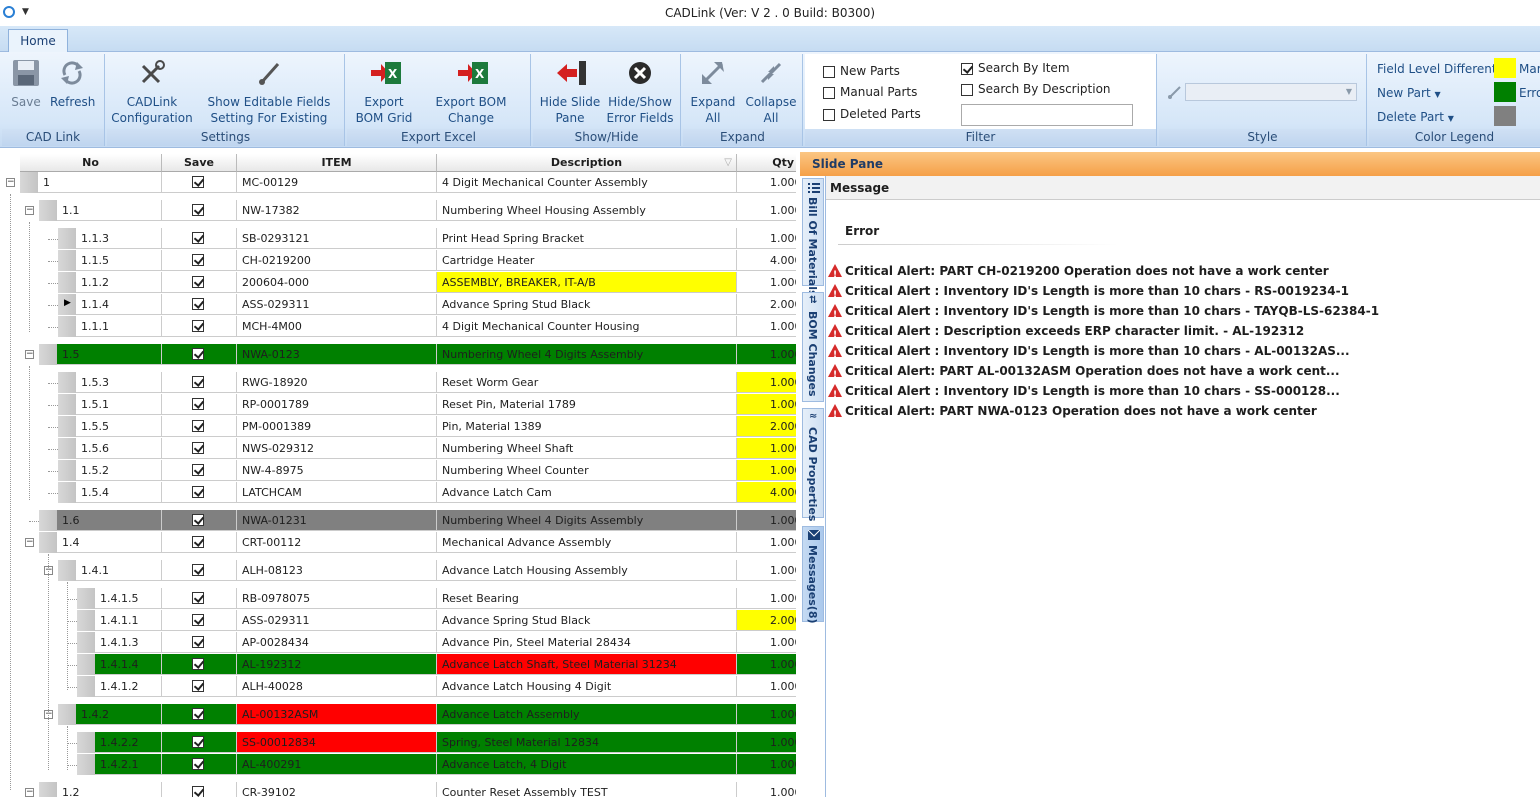 This screenshot has height=797, width=1540. Describe the element at coordinates (829, 92) in the screenshot. I see `manual-parts-checkbox` at that location.